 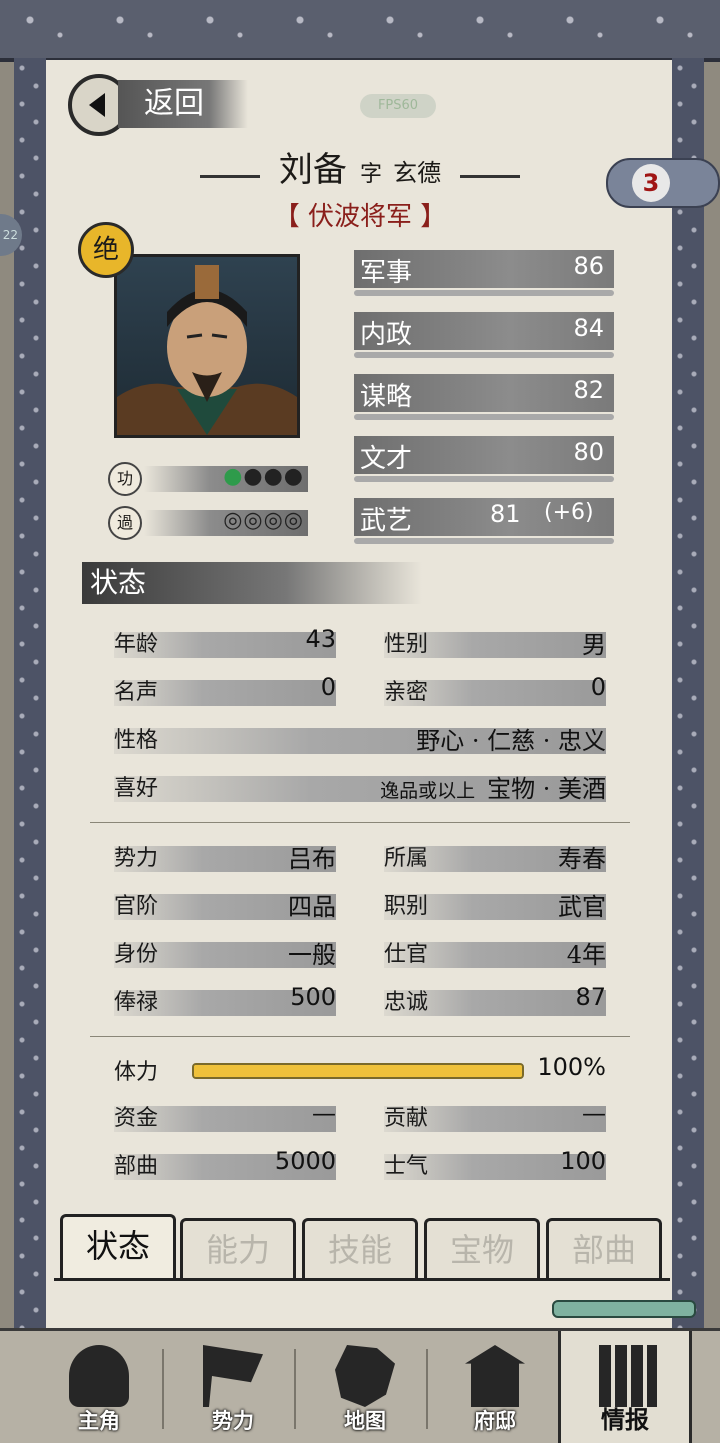 I want to click on field-value: 宝物 · 美酒, so click(x=546, y=789).